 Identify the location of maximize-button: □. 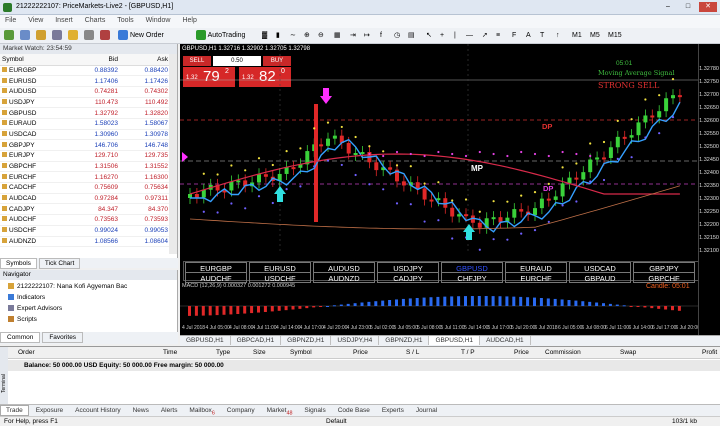
(688, 7).